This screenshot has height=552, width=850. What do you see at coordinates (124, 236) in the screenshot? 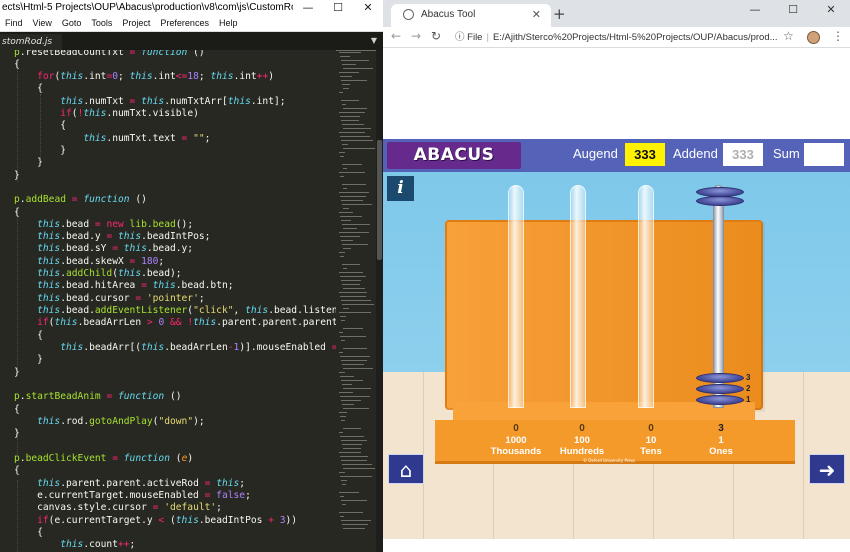
I see `code-line: this.bead.y = this.beadIntPos;` at bounding box center [124, 236].